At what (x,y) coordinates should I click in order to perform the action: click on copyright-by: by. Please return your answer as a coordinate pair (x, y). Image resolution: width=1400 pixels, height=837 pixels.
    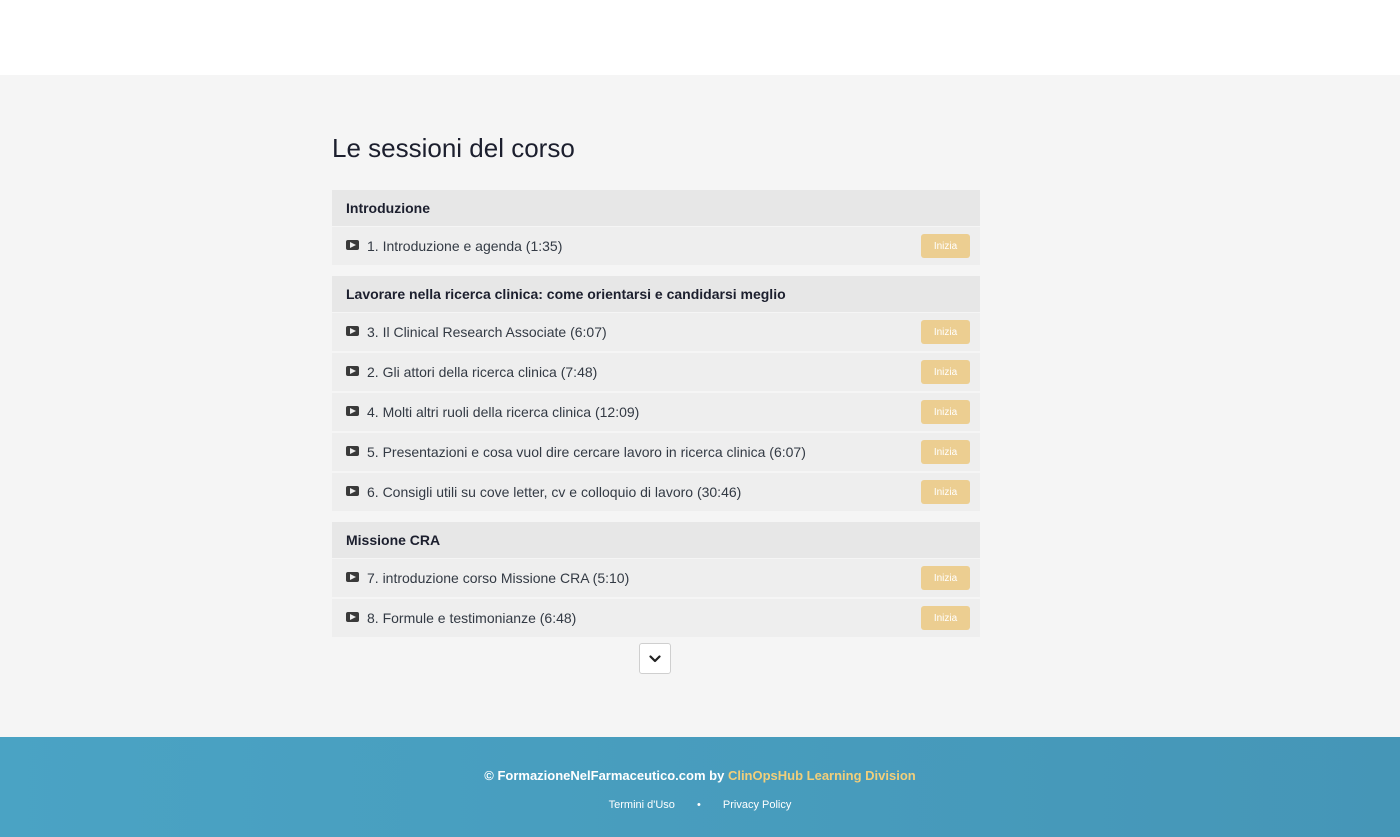
    Looking at the image, I should click on (717, 775).